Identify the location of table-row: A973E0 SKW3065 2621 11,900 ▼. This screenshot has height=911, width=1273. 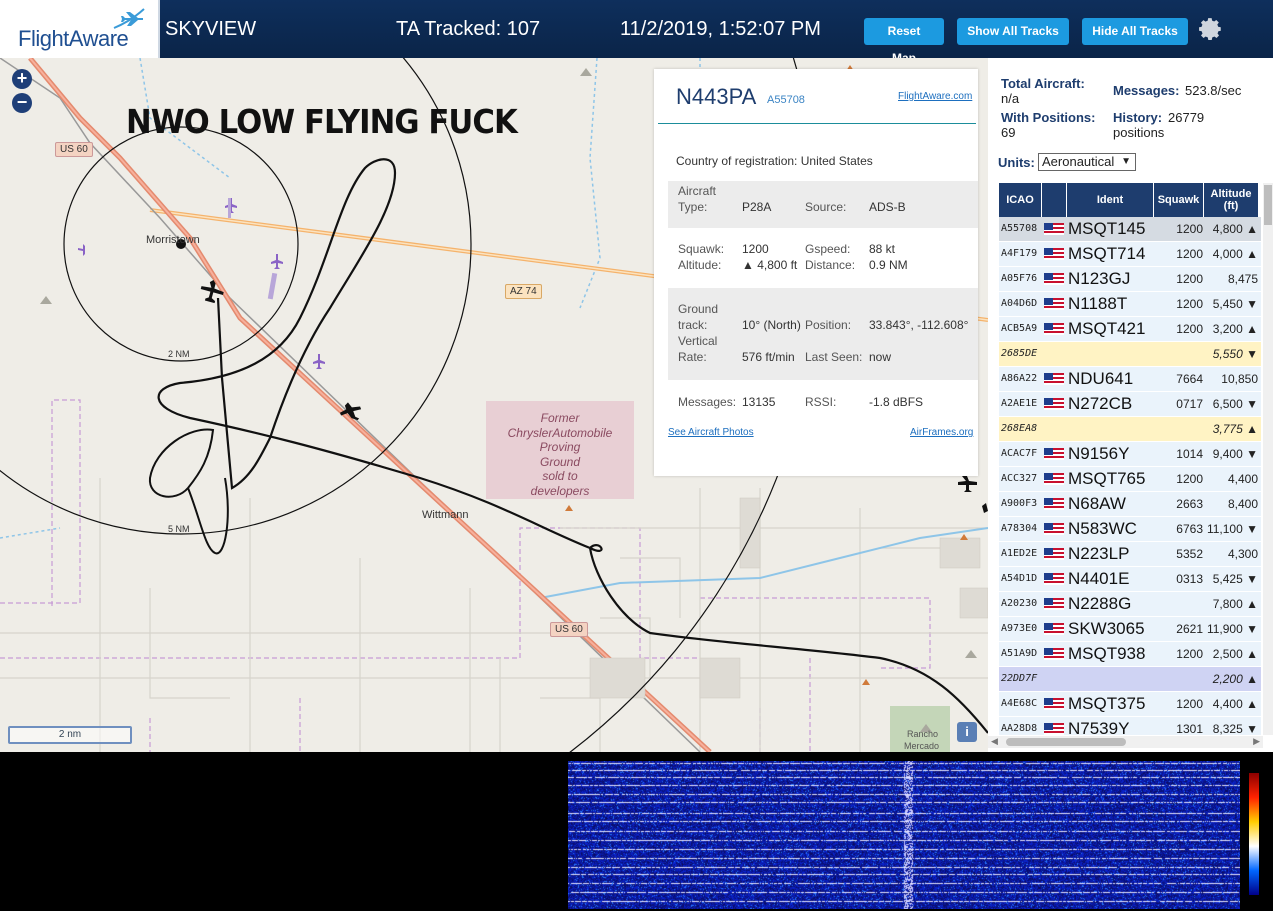
(1130, 629).